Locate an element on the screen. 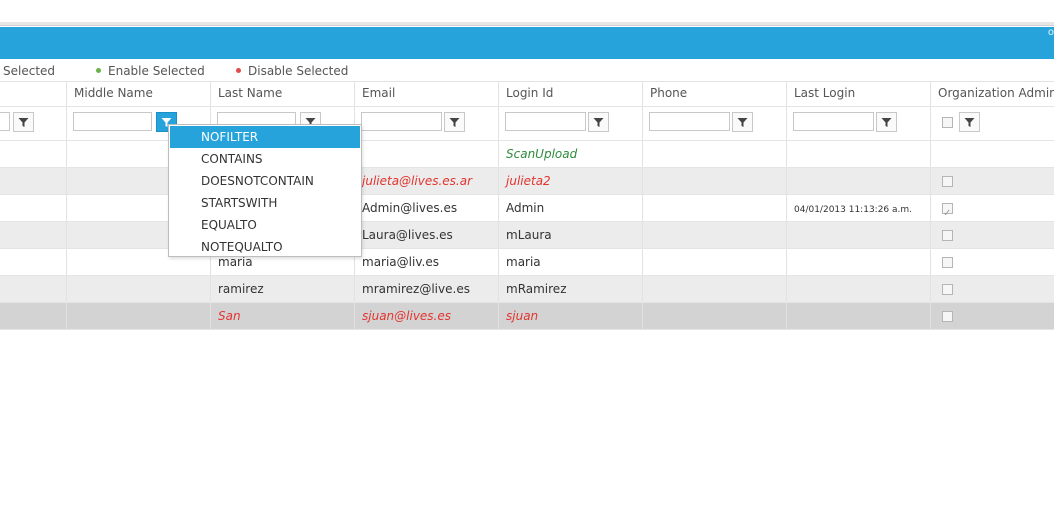  enable-dot-icon is located at coordinates (98, 70).